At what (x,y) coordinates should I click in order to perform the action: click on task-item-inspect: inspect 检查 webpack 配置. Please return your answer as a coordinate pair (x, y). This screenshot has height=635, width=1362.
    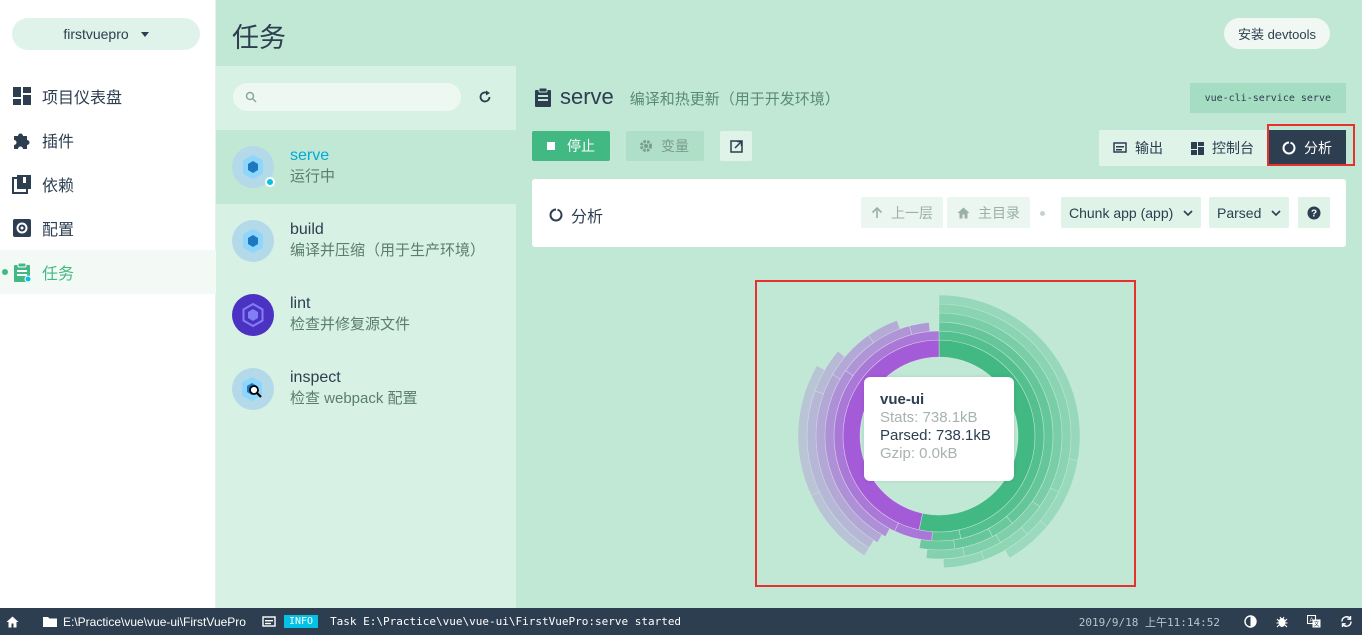
    Looking at the image, I should click on (366, 389).